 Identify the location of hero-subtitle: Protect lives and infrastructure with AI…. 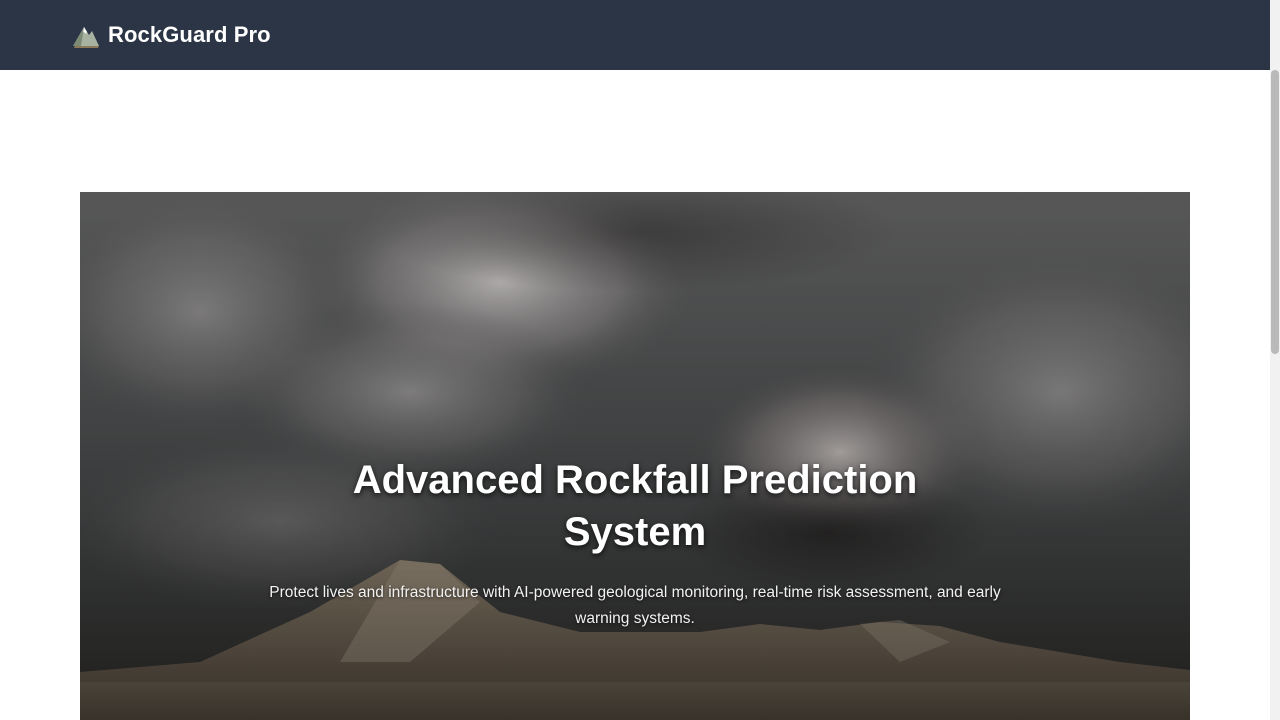
(635, 605).